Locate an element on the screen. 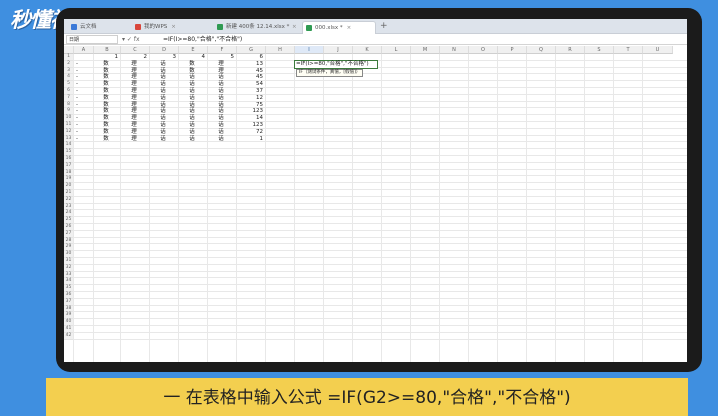 The width and height of the screenshot is (718, 416). column-header-g: G is located at coordinates (251, 50).